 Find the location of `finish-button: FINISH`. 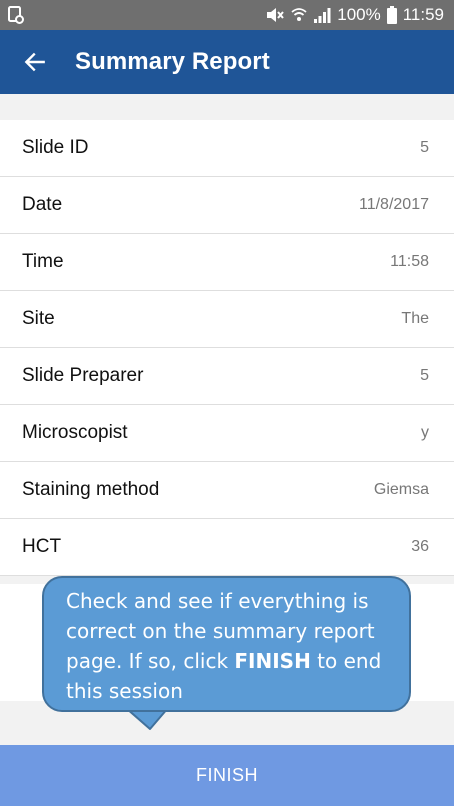

finish-button: FINISH is located at coordinates (227, 775).